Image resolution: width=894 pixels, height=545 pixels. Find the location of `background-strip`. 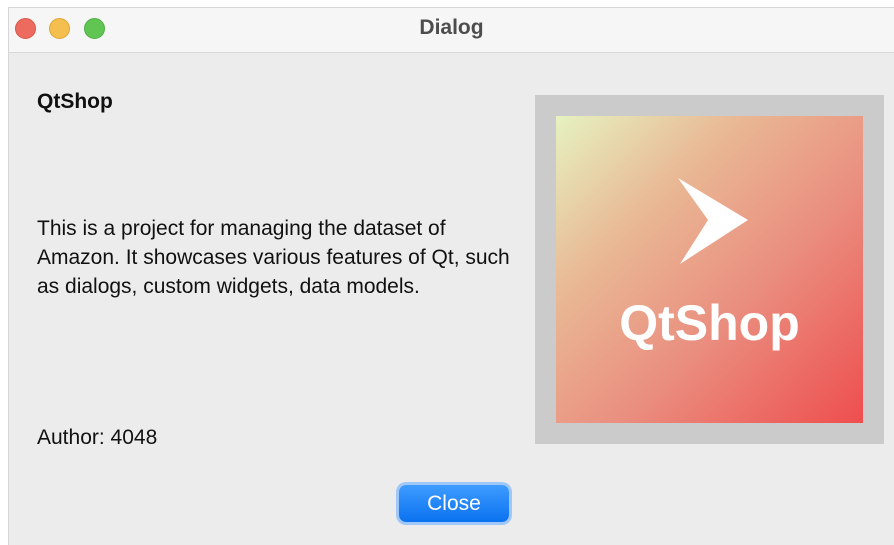

background-strip is located at coordinates (447, 4).